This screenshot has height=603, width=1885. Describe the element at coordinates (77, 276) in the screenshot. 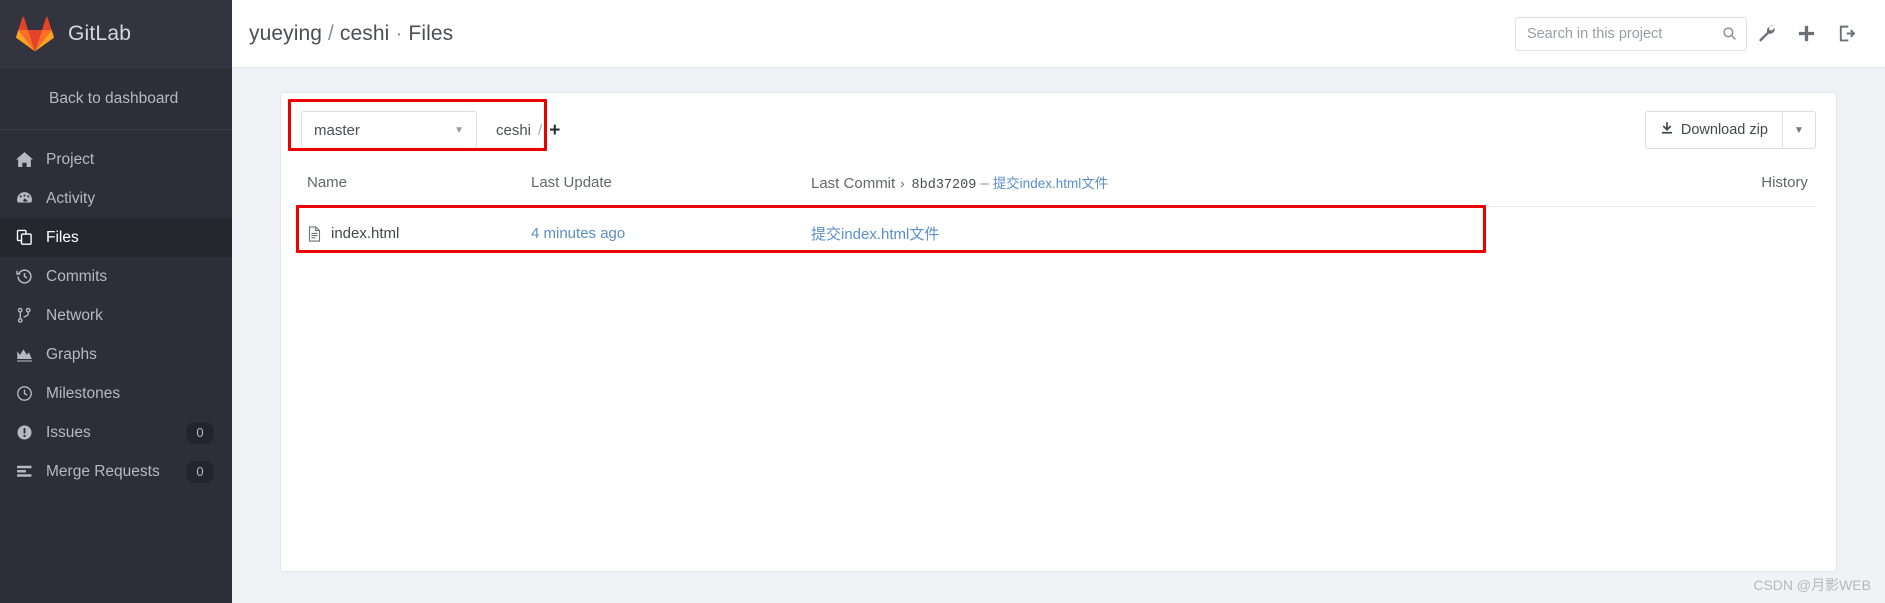

I see `sidebar-item-label: Commits` at that location.